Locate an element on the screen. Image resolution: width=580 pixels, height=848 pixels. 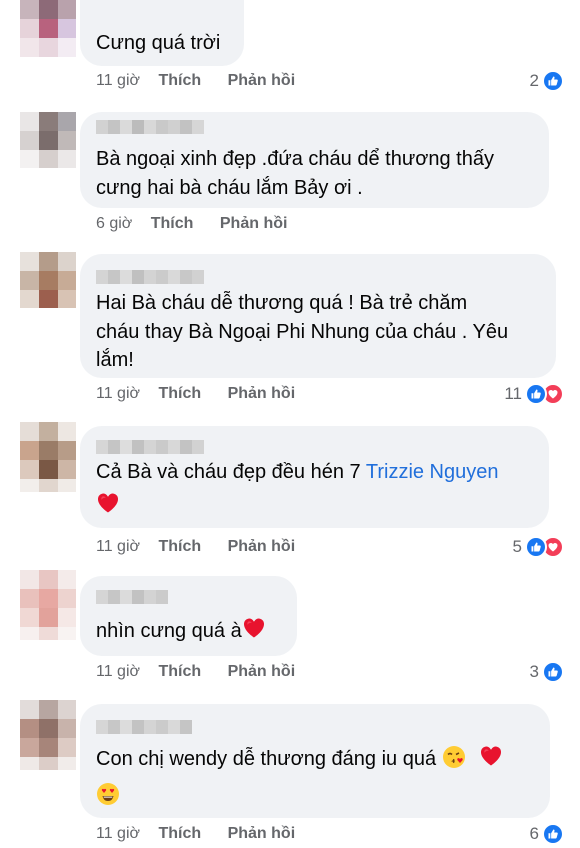
comment-text: Con chị wendy dễ thương đáng iu quá is located at coordinates (266, 759).